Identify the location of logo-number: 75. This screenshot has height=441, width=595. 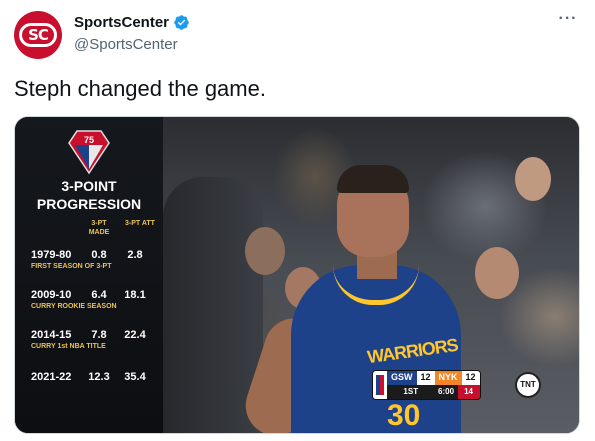
(89, 140).